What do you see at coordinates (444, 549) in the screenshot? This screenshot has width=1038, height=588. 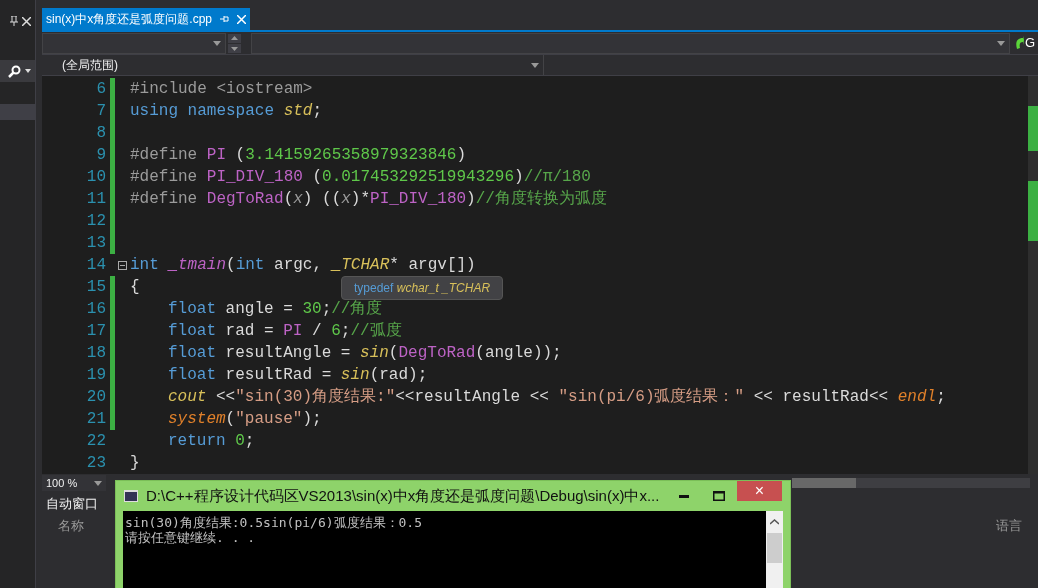 I see `console-output: sin(30)角度结果:0.5sin(pi/6)弧度结果：0.5 请按任意键继续. . .` at bounding box center [444, 549].